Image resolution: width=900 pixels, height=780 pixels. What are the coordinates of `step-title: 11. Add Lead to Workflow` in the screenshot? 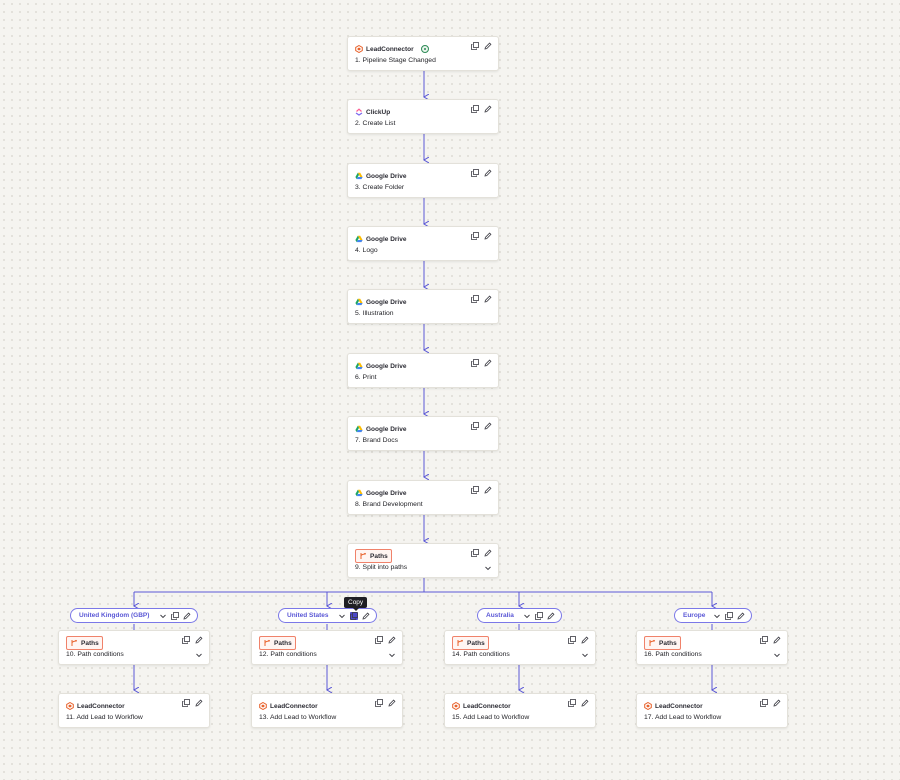 It's located at (104, 717).